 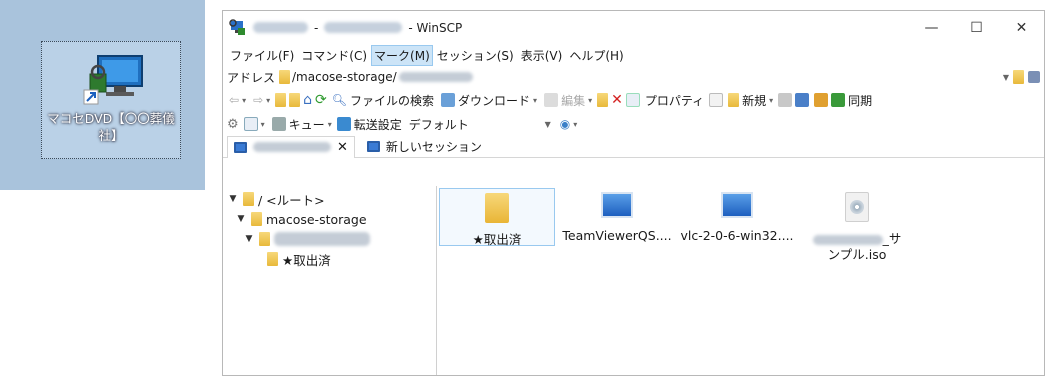 What do you see at coordinates (262, 55) in the screenshot?
I see `menu-file: ファイル(F)` at bounding box center [262, 55].